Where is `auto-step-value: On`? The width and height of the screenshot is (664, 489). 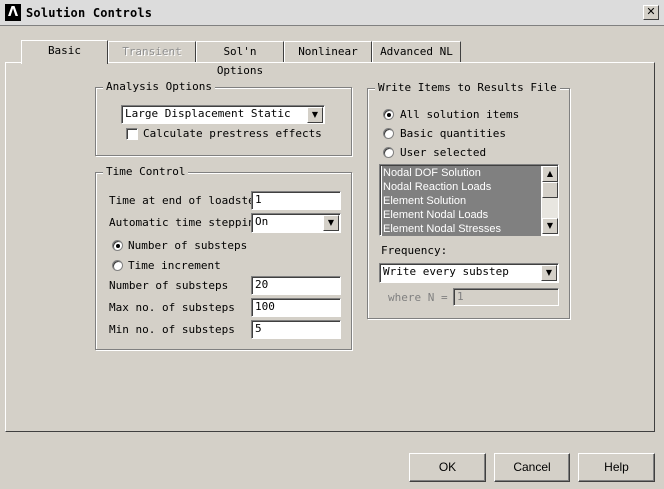 auto-step-value: On is located at coordinates (262, 221).